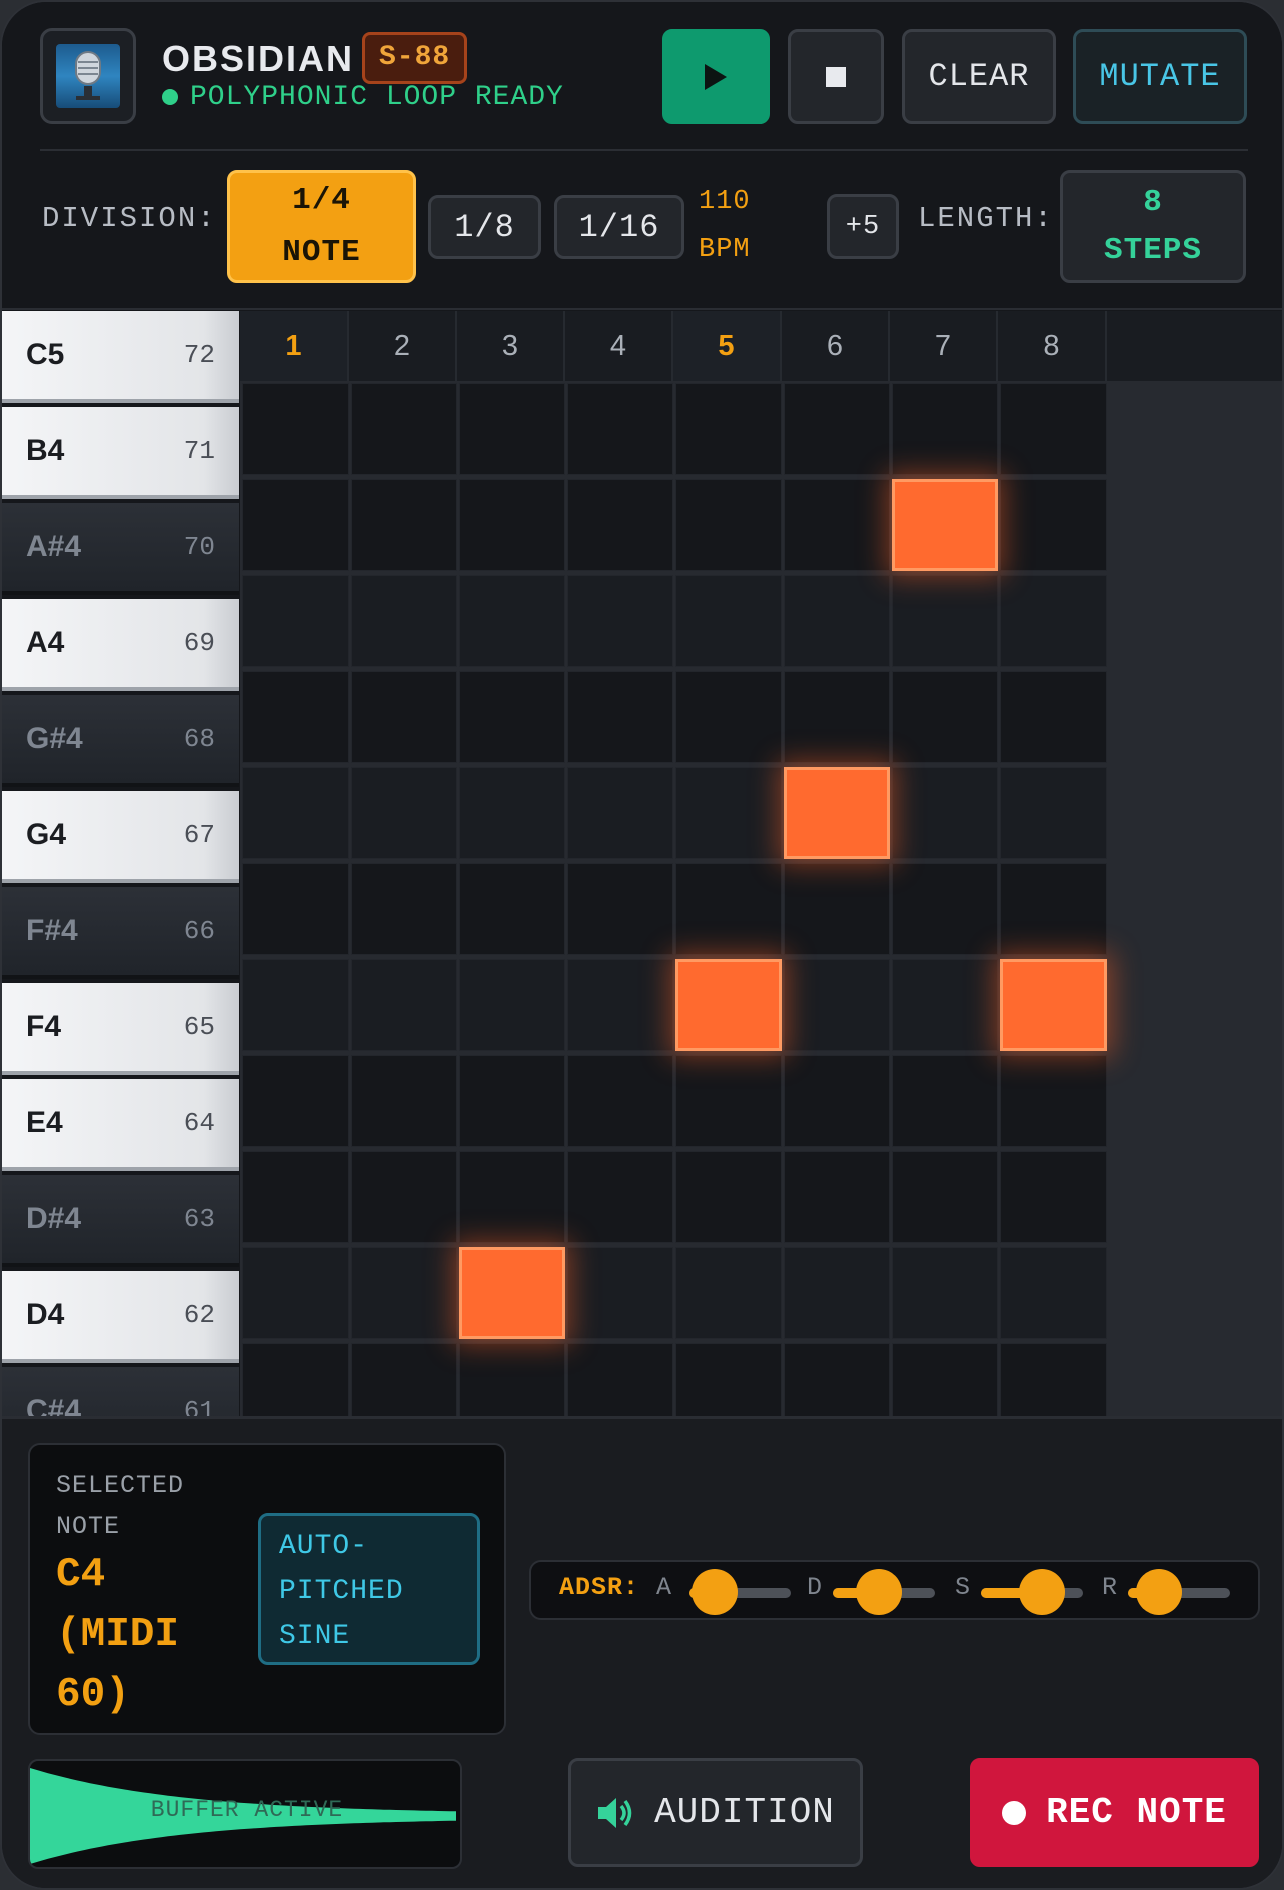 This screenshot has height=1890, width=1284. I want to click on piano-key: D#4 63, so click(120, 1221).